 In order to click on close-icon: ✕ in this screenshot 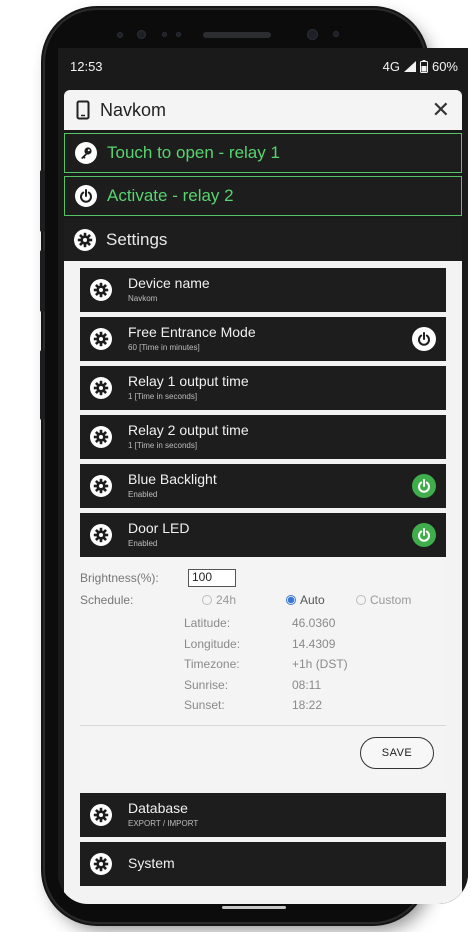, I will do `click(441, 110)`.